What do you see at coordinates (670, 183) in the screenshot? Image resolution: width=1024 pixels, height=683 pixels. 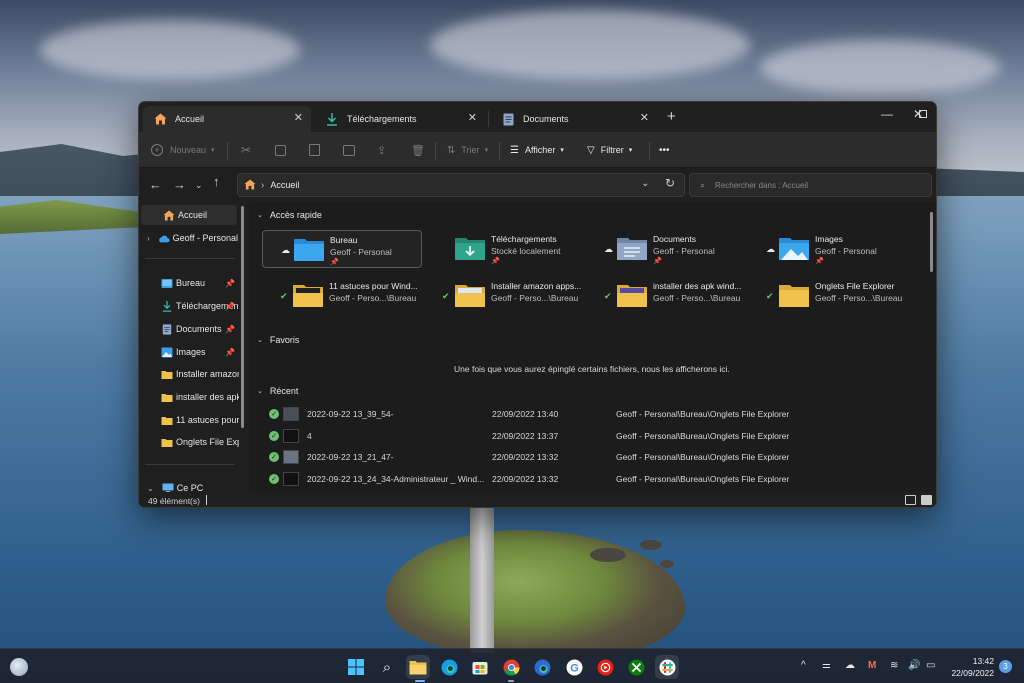 I see `refresh-icon: ↻` at bounding box center [670, 183].